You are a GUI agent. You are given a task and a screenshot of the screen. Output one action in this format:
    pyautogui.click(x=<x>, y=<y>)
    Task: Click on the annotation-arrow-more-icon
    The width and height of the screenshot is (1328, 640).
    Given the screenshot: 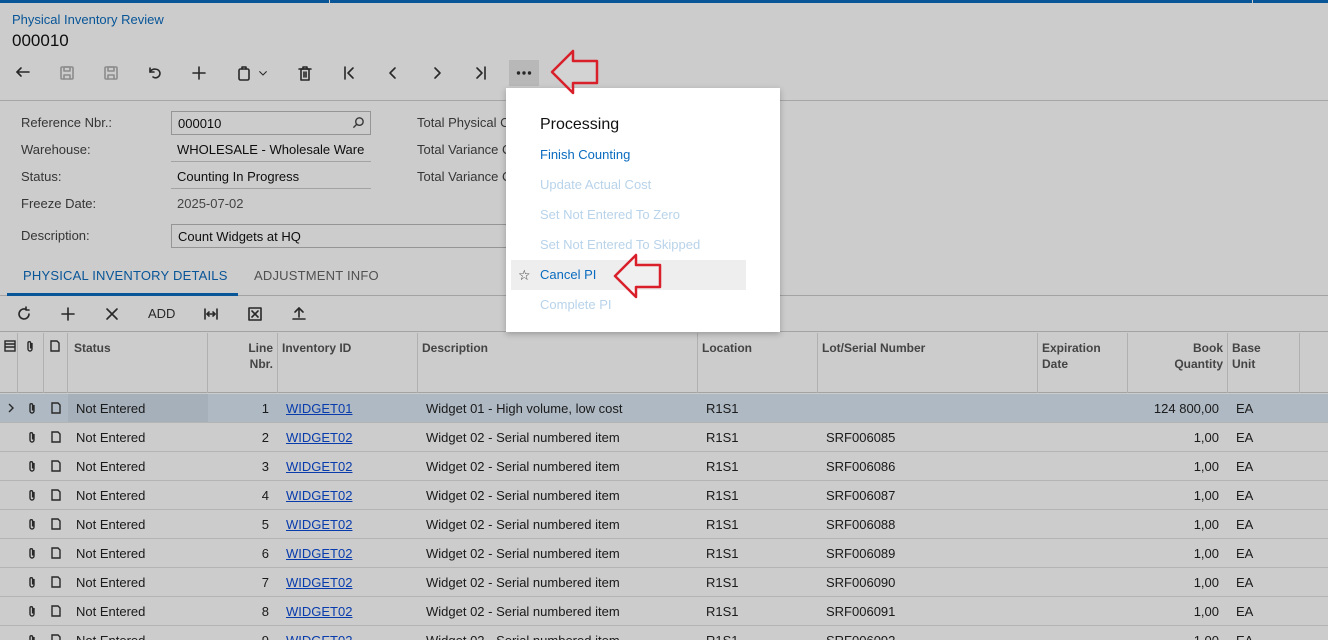 What is the action you would take?
    pyautogui.click(x=574, y=72)
    